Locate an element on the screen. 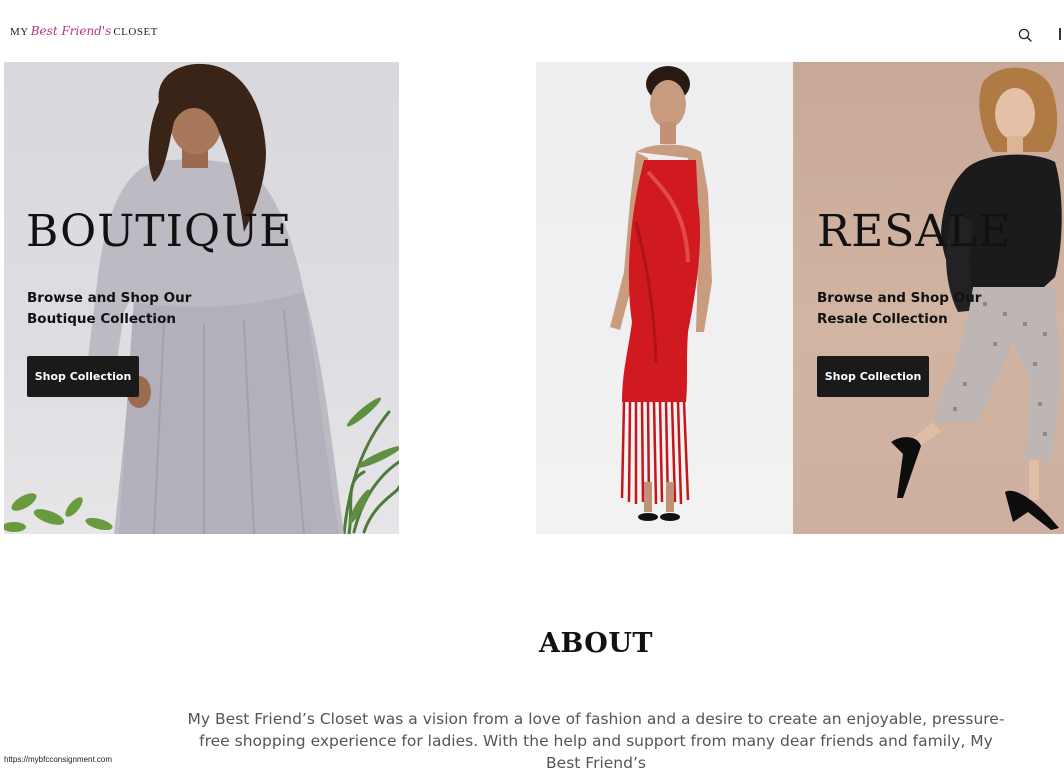 Image resolution: width=1064 pixels, height=780 pixels. logo-text-my: MY is located at coordinates (19, 32).